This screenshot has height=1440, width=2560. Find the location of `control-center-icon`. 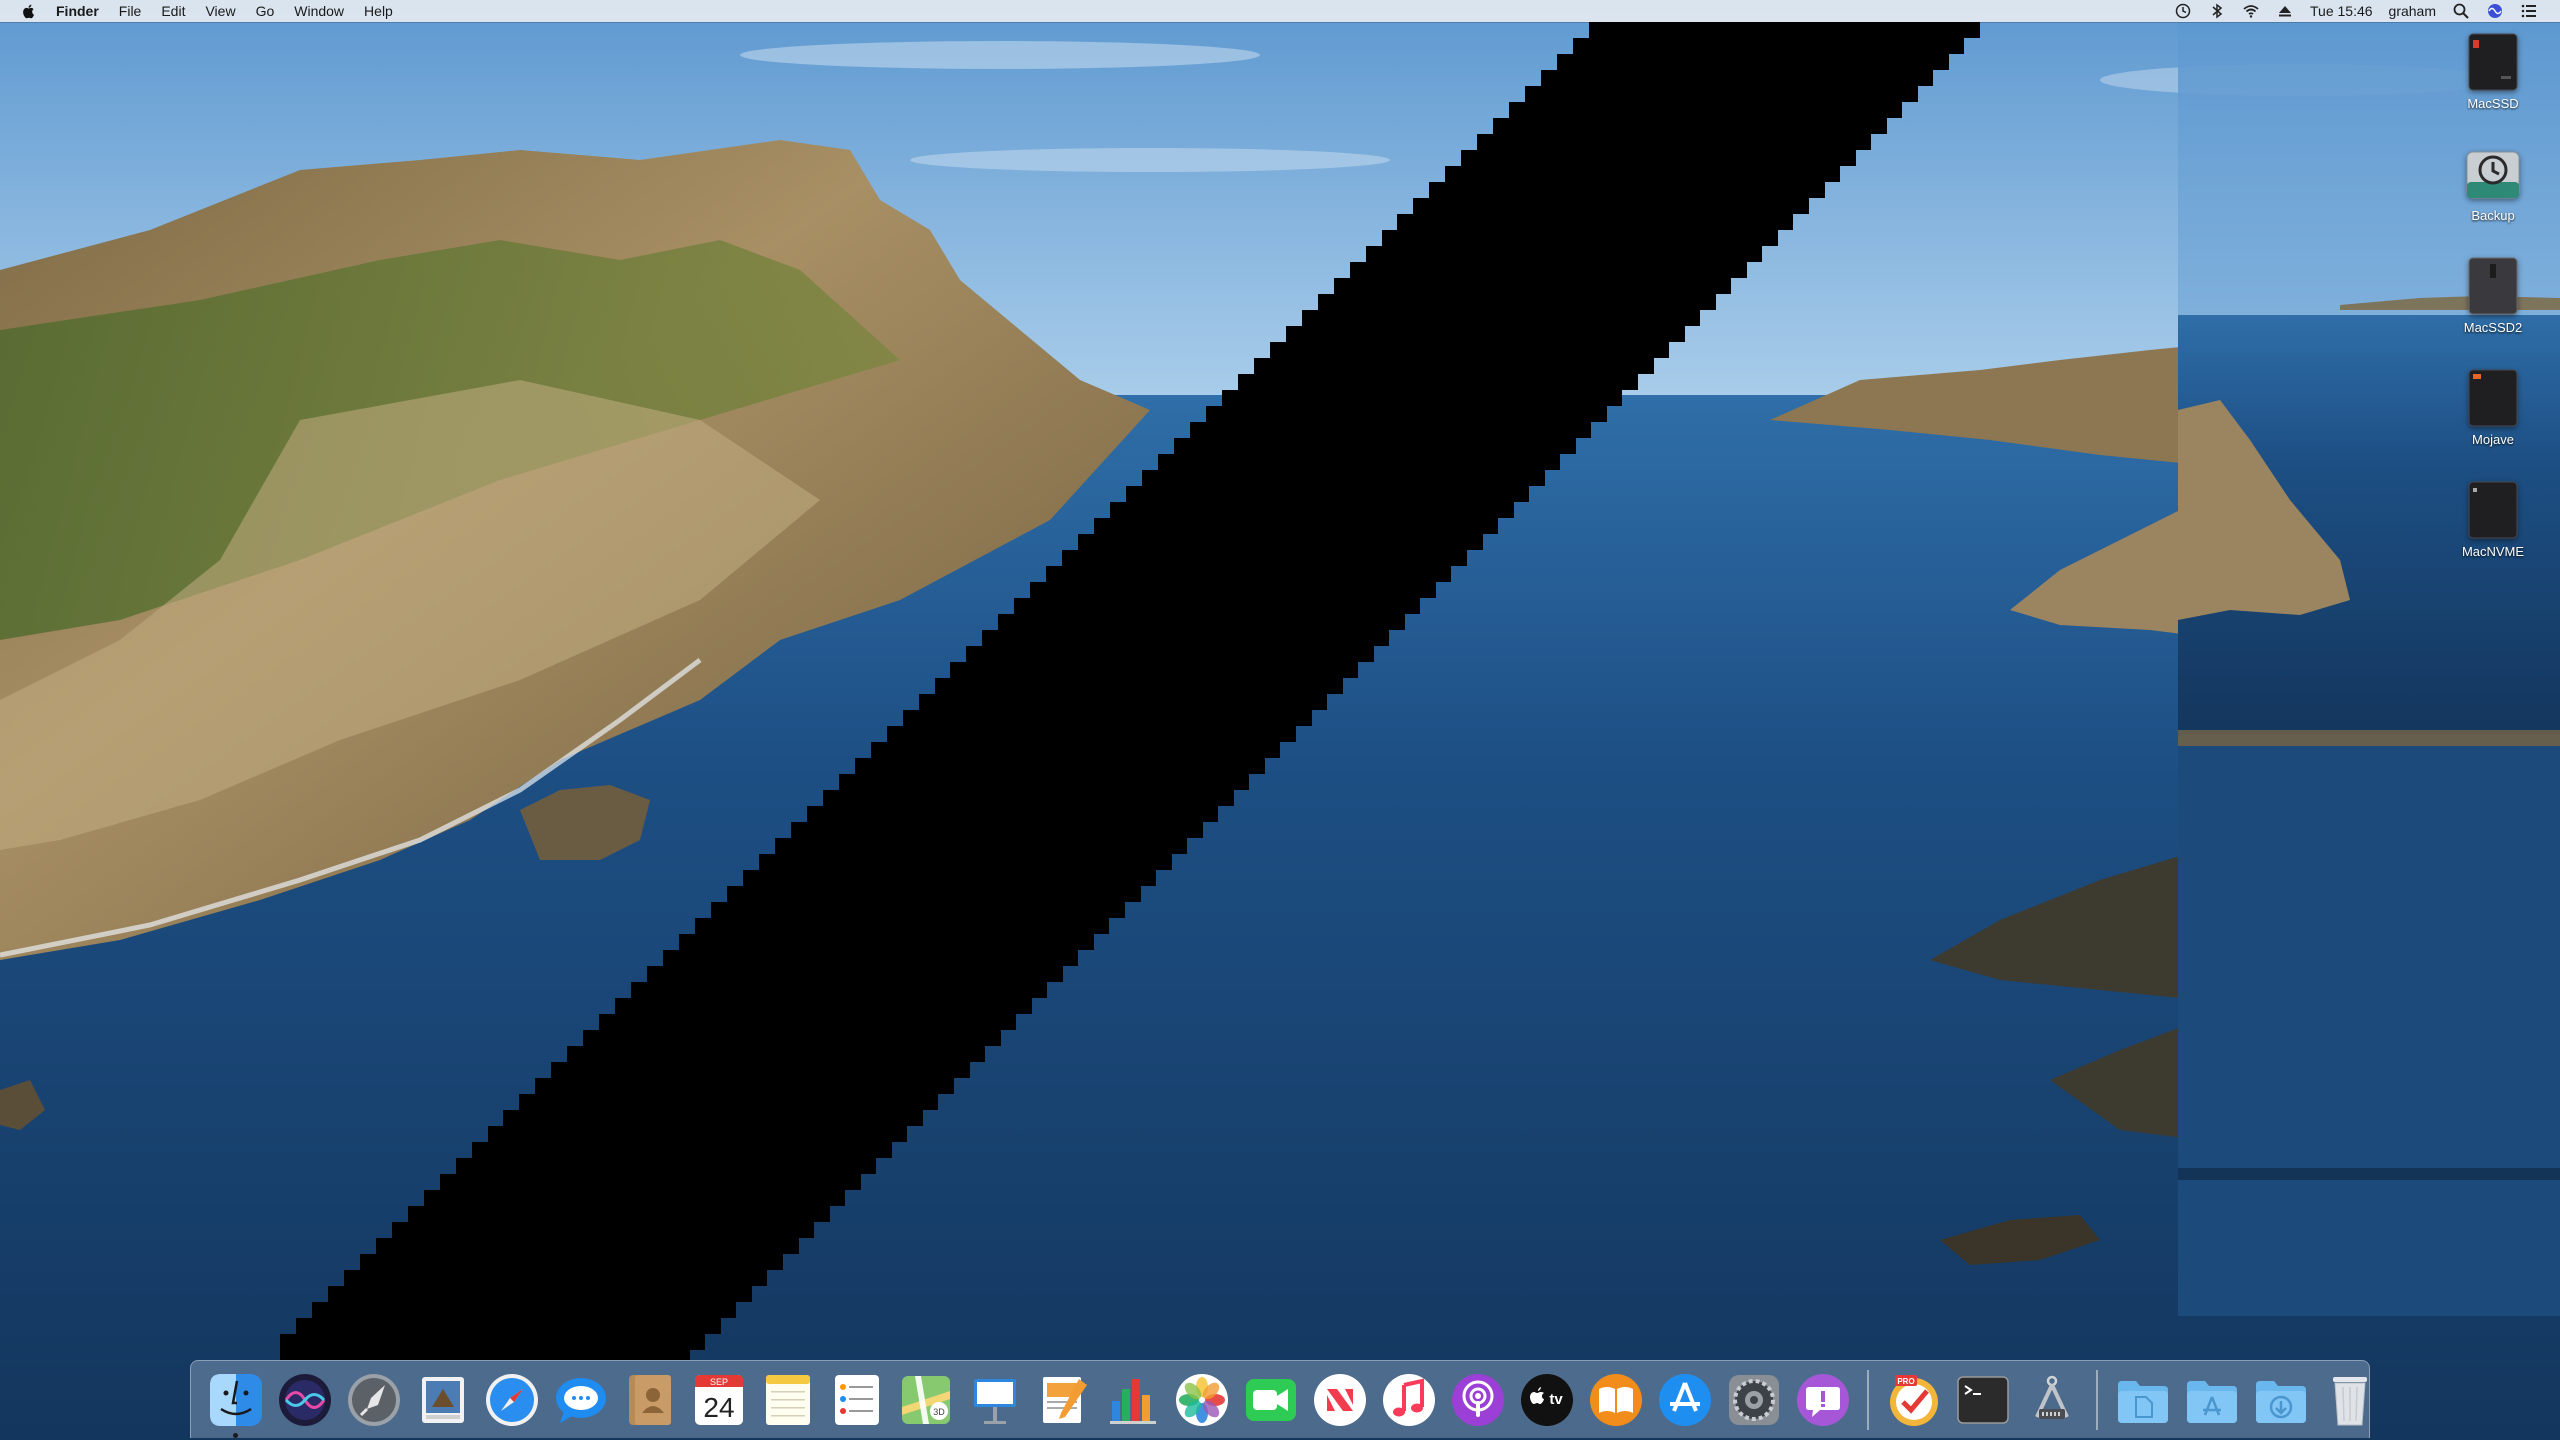

control-center-icon is located at coordinates (2529, 11).